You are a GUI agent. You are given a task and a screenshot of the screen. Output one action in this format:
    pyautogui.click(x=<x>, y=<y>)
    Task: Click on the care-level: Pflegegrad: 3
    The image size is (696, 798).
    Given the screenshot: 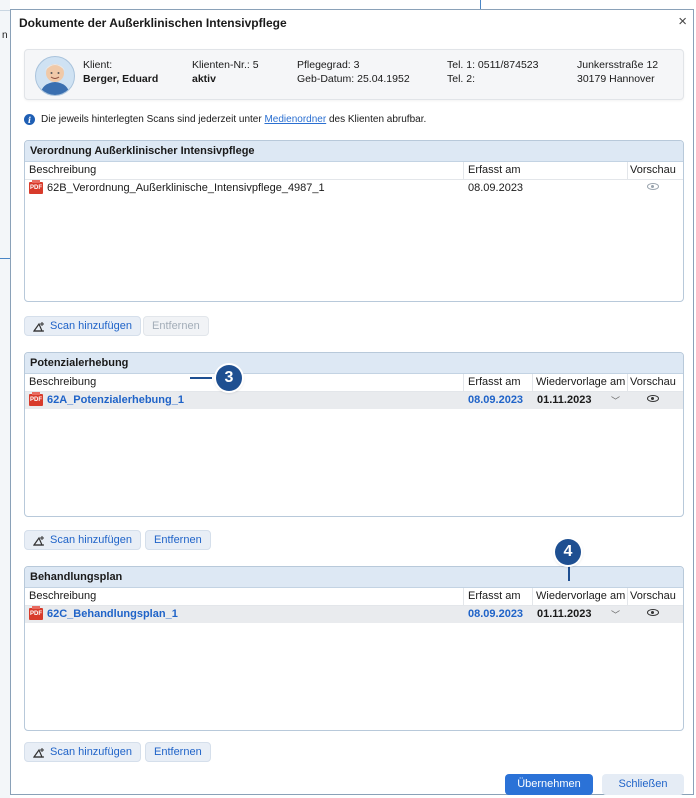 What is the action you would take?
    pyautogui.click(x=328, y=65)
    